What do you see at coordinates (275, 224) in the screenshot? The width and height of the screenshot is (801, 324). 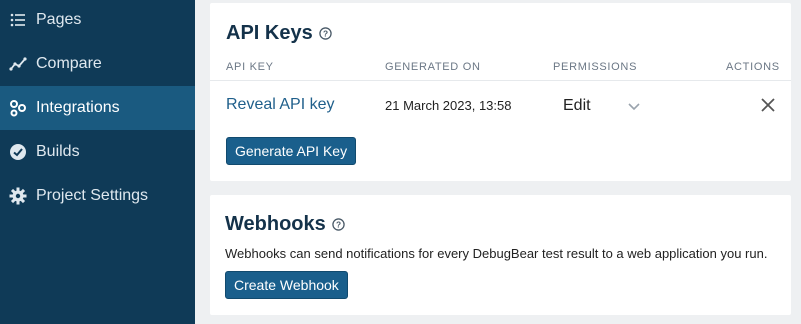 I see `webhooks-title-text: Webhooks` at bounding box center [275, 224].